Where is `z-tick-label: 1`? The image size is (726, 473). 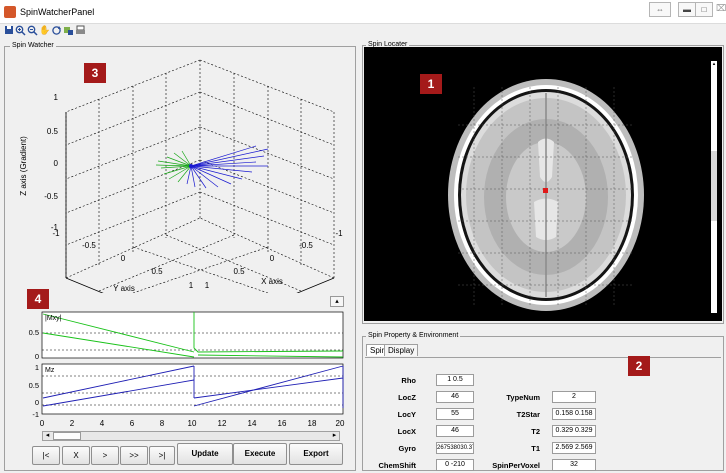
z-tick-label: 1 is located at coordinates (56, 97).